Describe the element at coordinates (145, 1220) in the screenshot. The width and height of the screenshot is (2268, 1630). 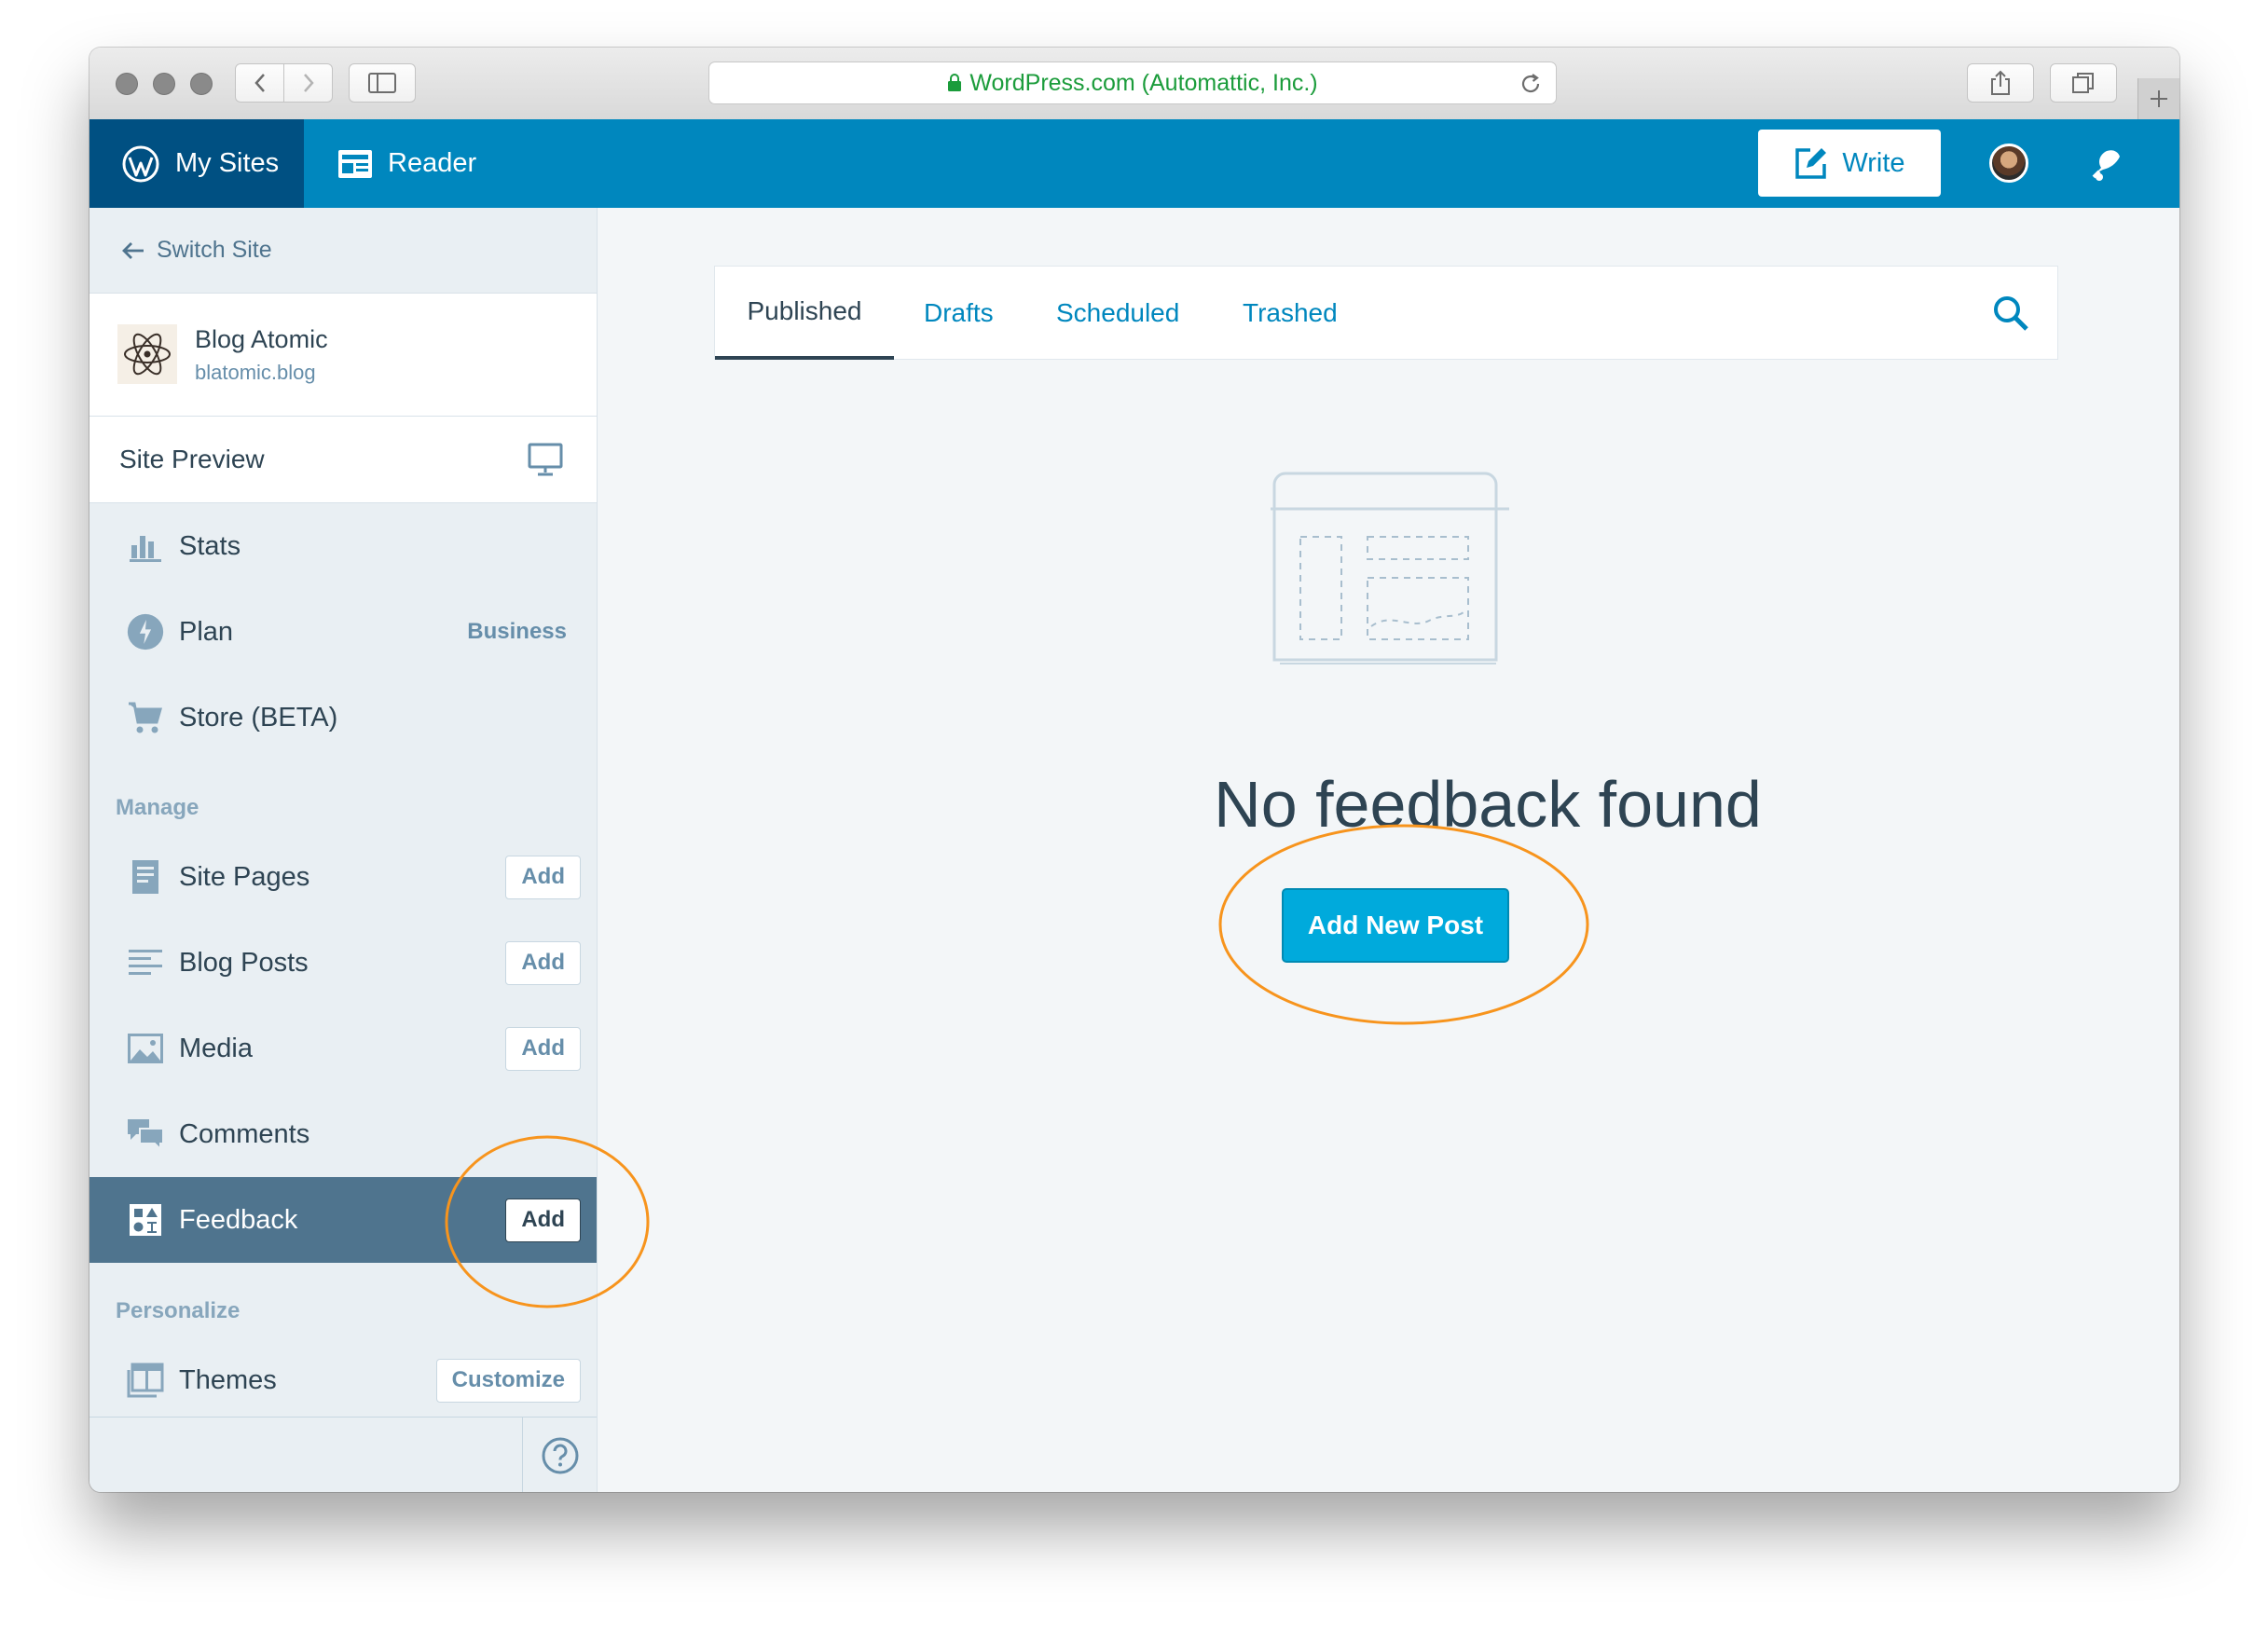
I see `feedback-icon` at that location.